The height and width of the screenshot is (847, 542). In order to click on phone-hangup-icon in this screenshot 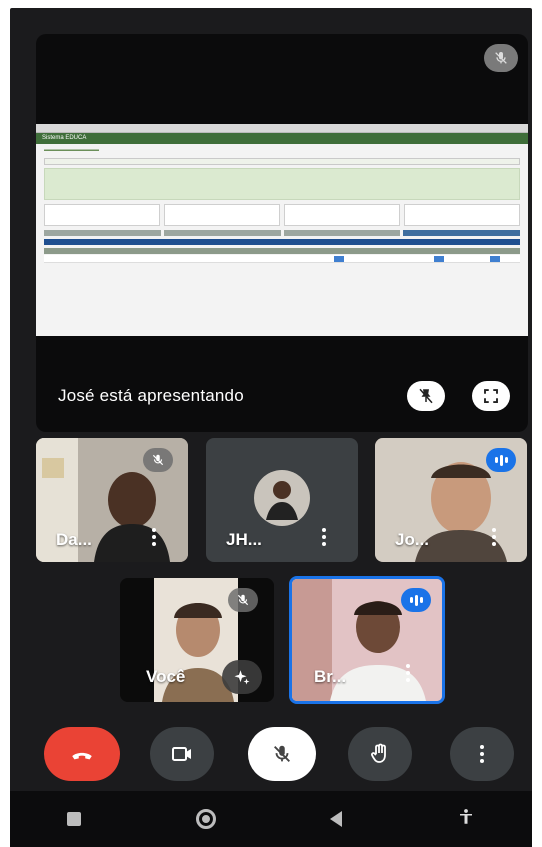, I will do `click(82, 756)`.